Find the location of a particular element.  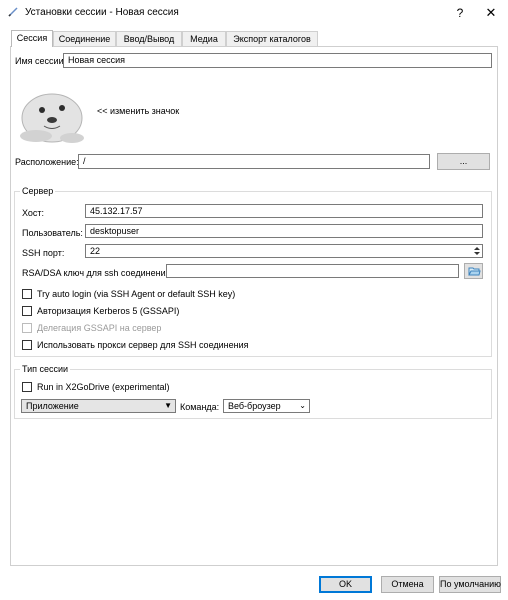

ok-button: OK is located at coordinates (345, 584).